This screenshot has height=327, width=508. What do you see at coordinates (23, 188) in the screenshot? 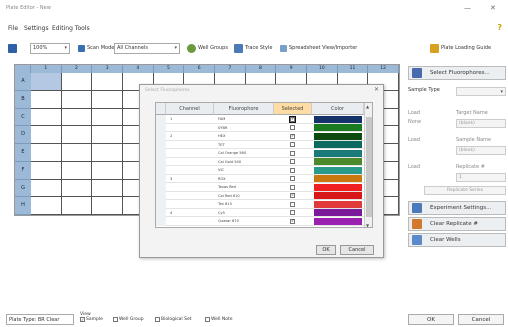
I see `plate-row-header: G` at bounding box center [23, 188].